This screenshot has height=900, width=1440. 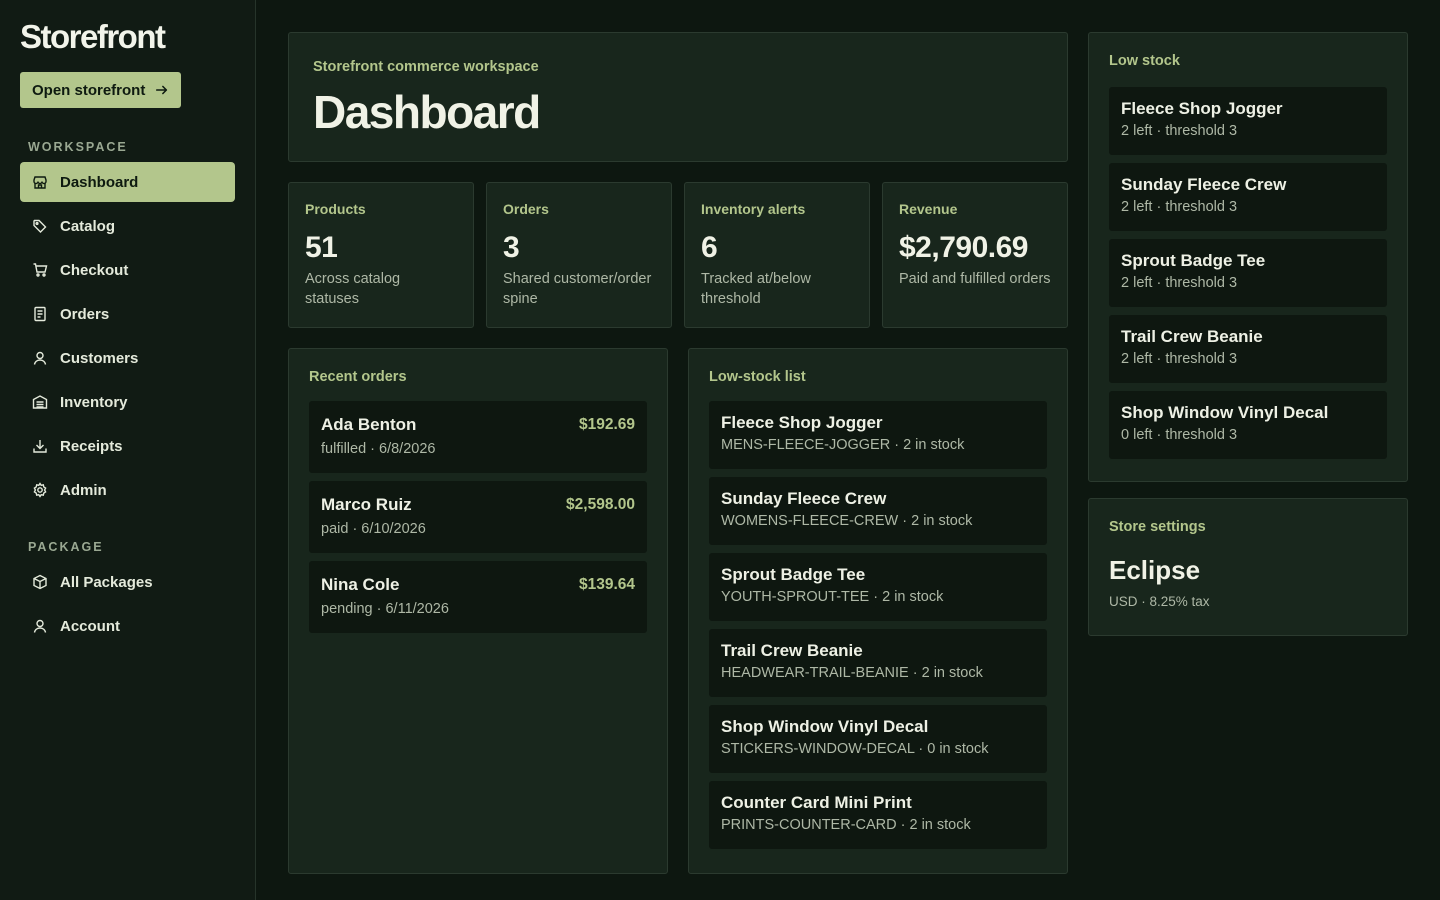 What do you see at coordinates (94, 270) in the screenshot?
I see `sidebar-item-label: Checkout` at bounding box center [94, 270].